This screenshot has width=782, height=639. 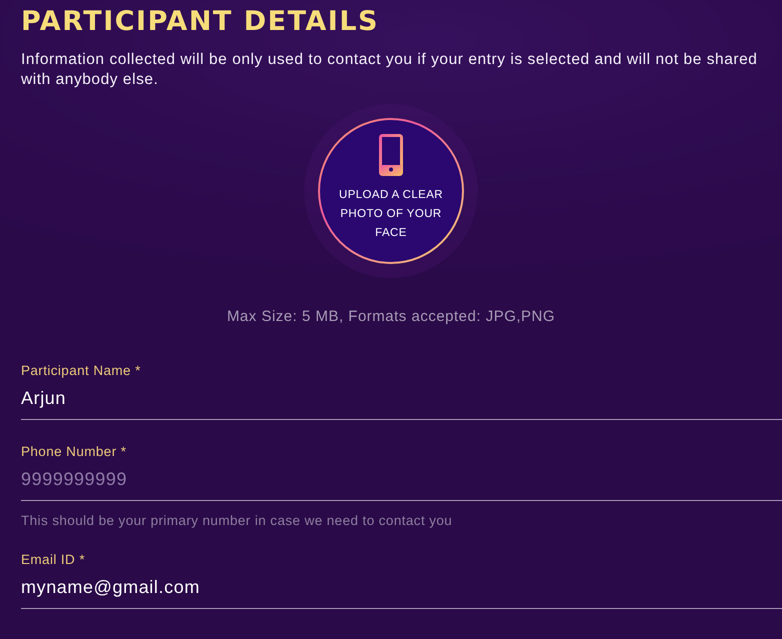 What do you see at coordinates (81, 370) in the screenshot?
I see `field-label: Participant Name *` at bounding box center [81, 370].